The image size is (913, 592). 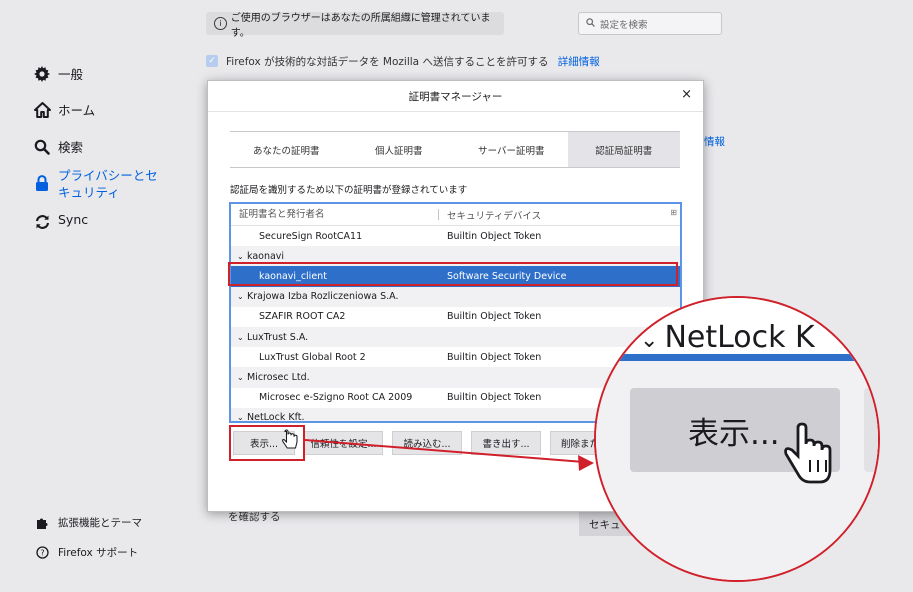 I want to click on tree-row: kaonavi_client Software Security Device, so click(x=455, y=276).